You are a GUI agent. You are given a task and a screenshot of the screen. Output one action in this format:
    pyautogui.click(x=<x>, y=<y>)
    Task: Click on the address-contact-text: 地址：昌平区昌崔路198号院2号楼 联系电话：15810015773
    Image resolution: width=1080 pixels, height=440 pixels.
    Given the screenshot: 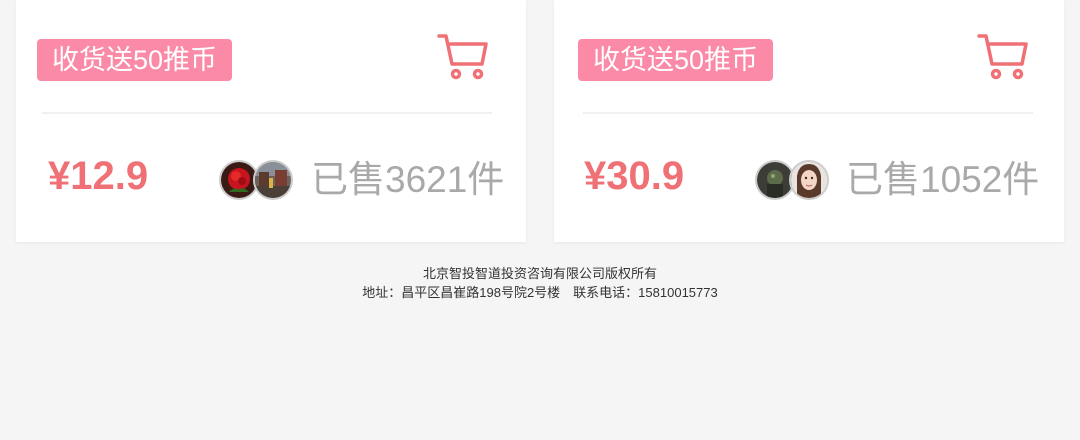 What is the action you would take?
    pyautogui.click(x=540, y=292)
    